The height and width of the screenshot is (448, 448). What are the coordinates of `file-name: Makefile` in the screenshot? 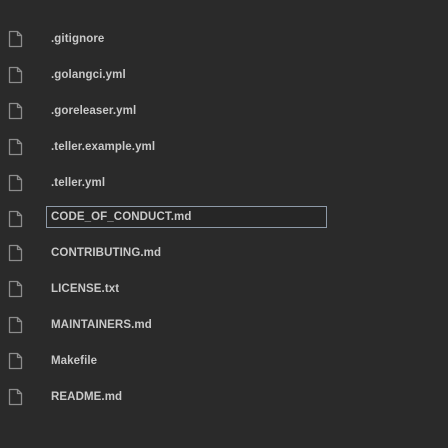 It's located at (74, 361).